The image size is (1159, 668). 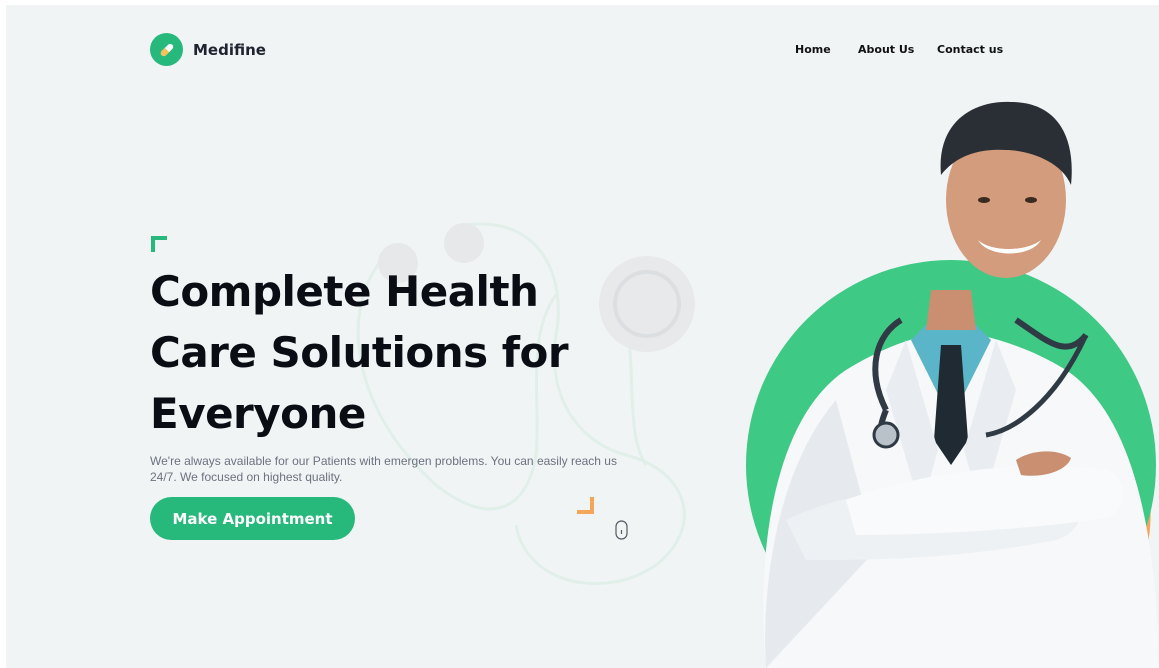 What do you see at coordinates (970, 49) in the screenshot?
I see `nav-contact-link: Contact us` at bounding box center [970, 49].